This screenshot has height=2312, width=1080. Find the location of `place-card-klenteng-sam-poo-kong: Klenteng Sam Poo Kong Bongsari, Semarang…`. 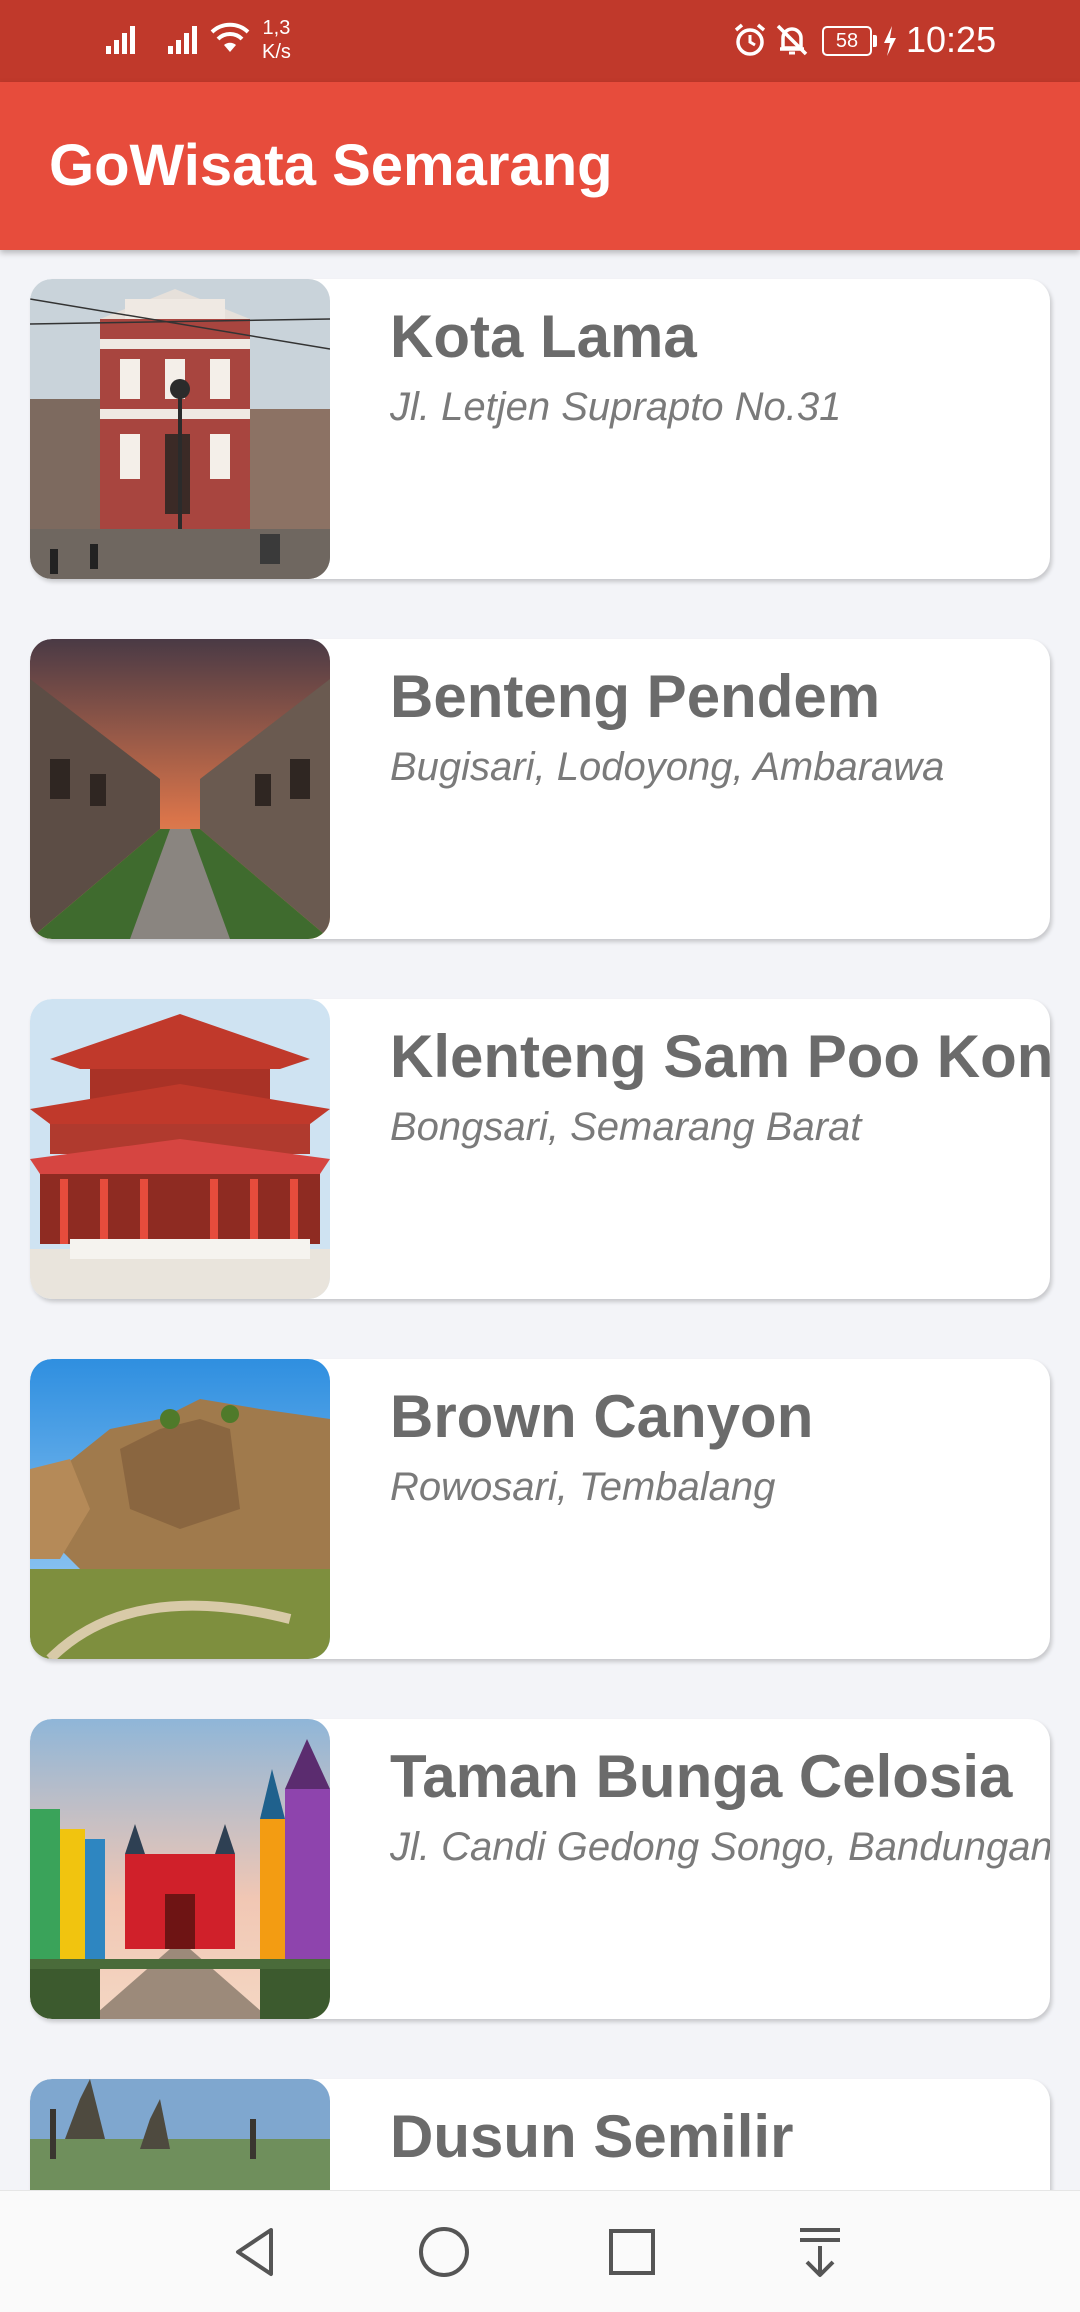

place-card-klenteng-sam-poo-kong: Klenteng Sam Poo Kong Bongsari, Semarang… is located at coordinates (540, 1149).